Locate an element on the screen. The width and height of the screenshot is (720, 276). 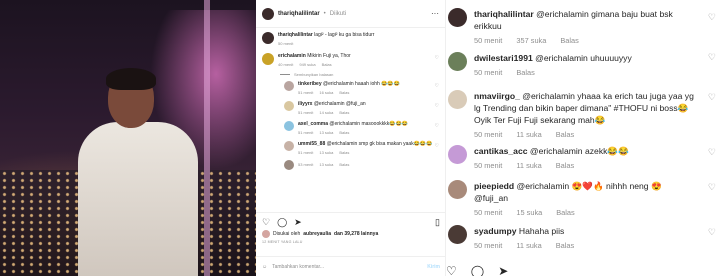
post-comment-button: Kirim is located at coordinates (433, 267).